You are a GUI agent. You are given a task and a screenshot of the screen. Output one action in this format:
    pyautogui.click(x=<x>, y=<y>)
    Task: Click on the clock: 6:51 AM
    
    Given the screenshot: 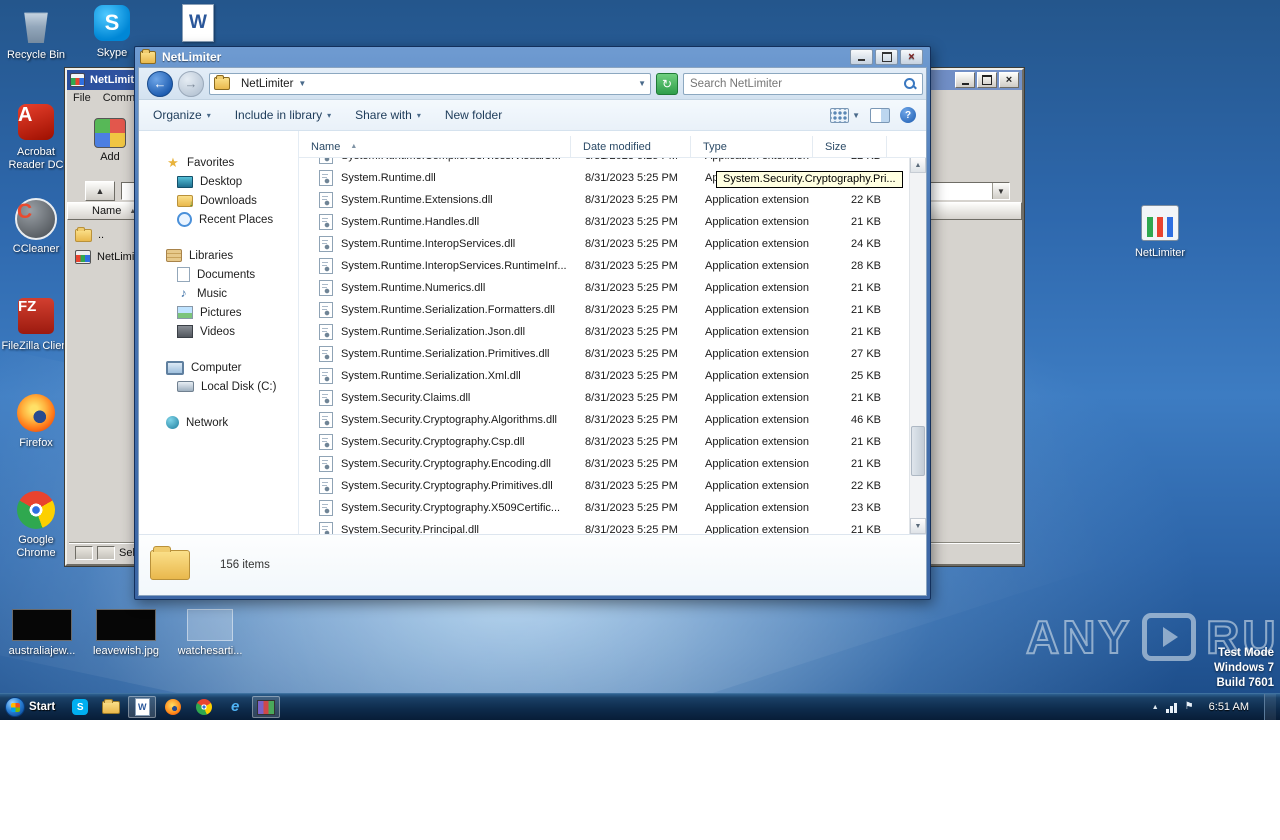 What is the action you would take?
    pyautogui.click(x=1229, y=707)
    